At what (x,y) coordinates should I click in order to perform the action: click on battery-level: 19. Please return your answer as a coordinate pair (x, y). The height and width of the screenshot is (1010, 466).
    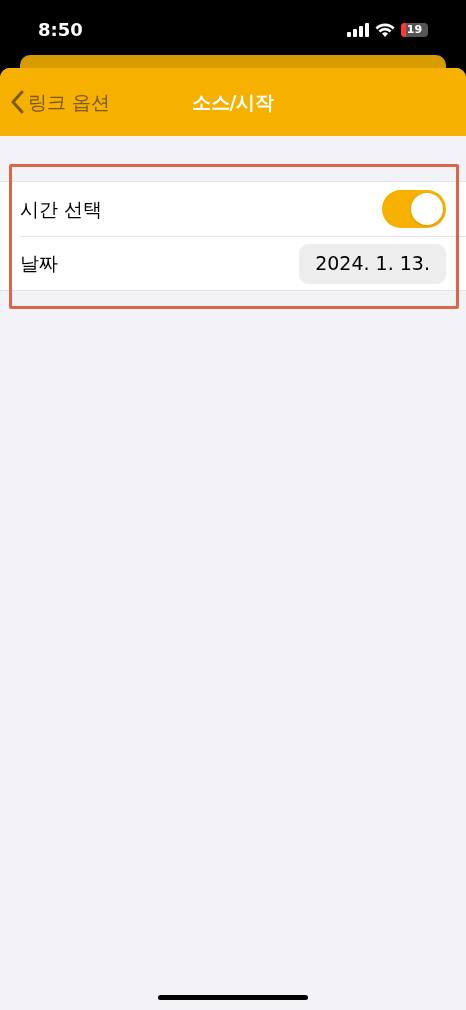
    Looking at the image, I should click on (414, 29).